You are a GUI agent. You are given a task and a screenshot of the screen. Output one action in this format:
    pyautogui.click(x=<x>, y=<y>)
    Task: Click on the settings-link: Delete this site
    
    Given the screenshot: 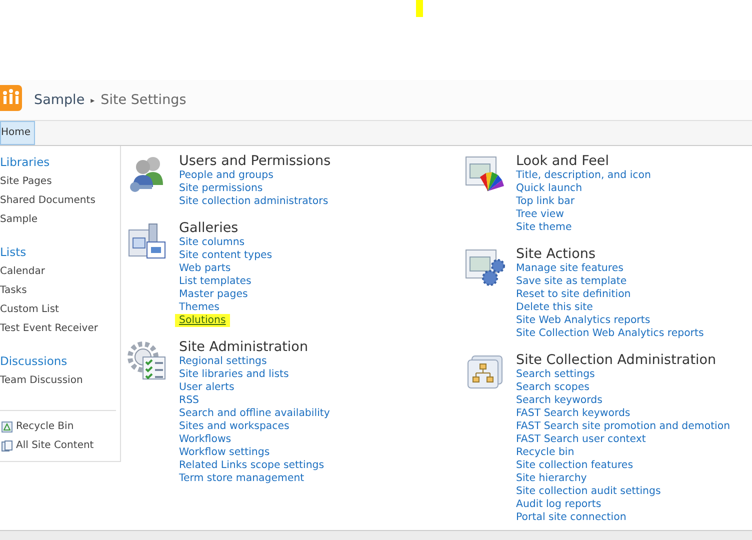 What is the action you would take?
    pyautogui.click(x=554, y=307)
    